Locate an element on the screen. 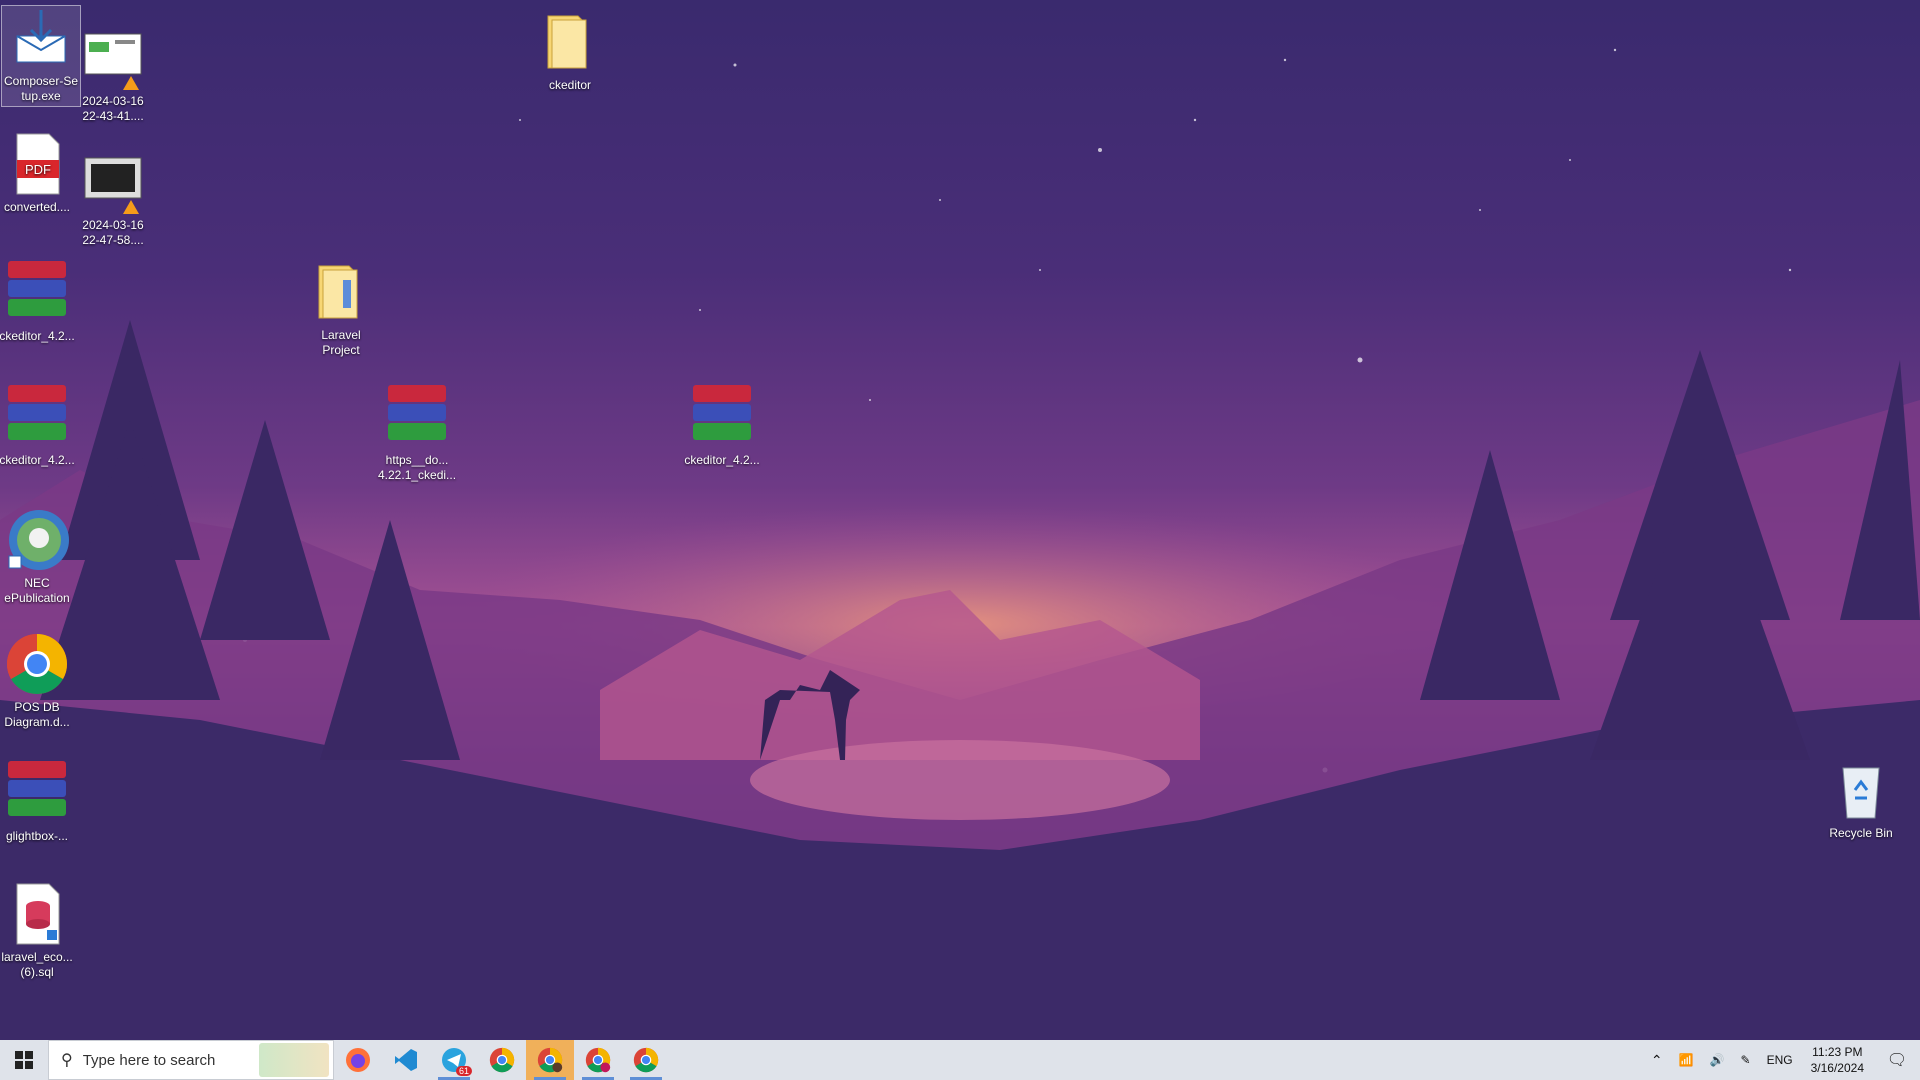  pen-icon: ✎ is located at coordinates (1745, 1060).